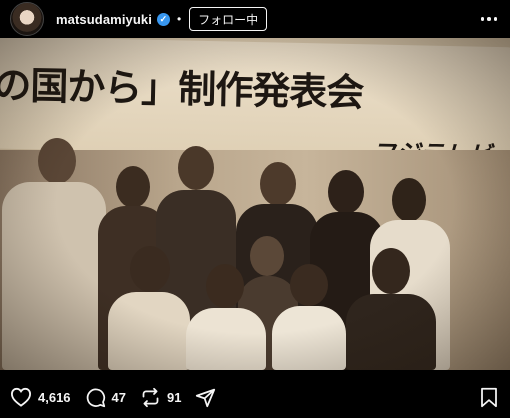 The width and height of the screenshot is (510, 418). I want to click on like-button: 4,616, so click(40, 397).